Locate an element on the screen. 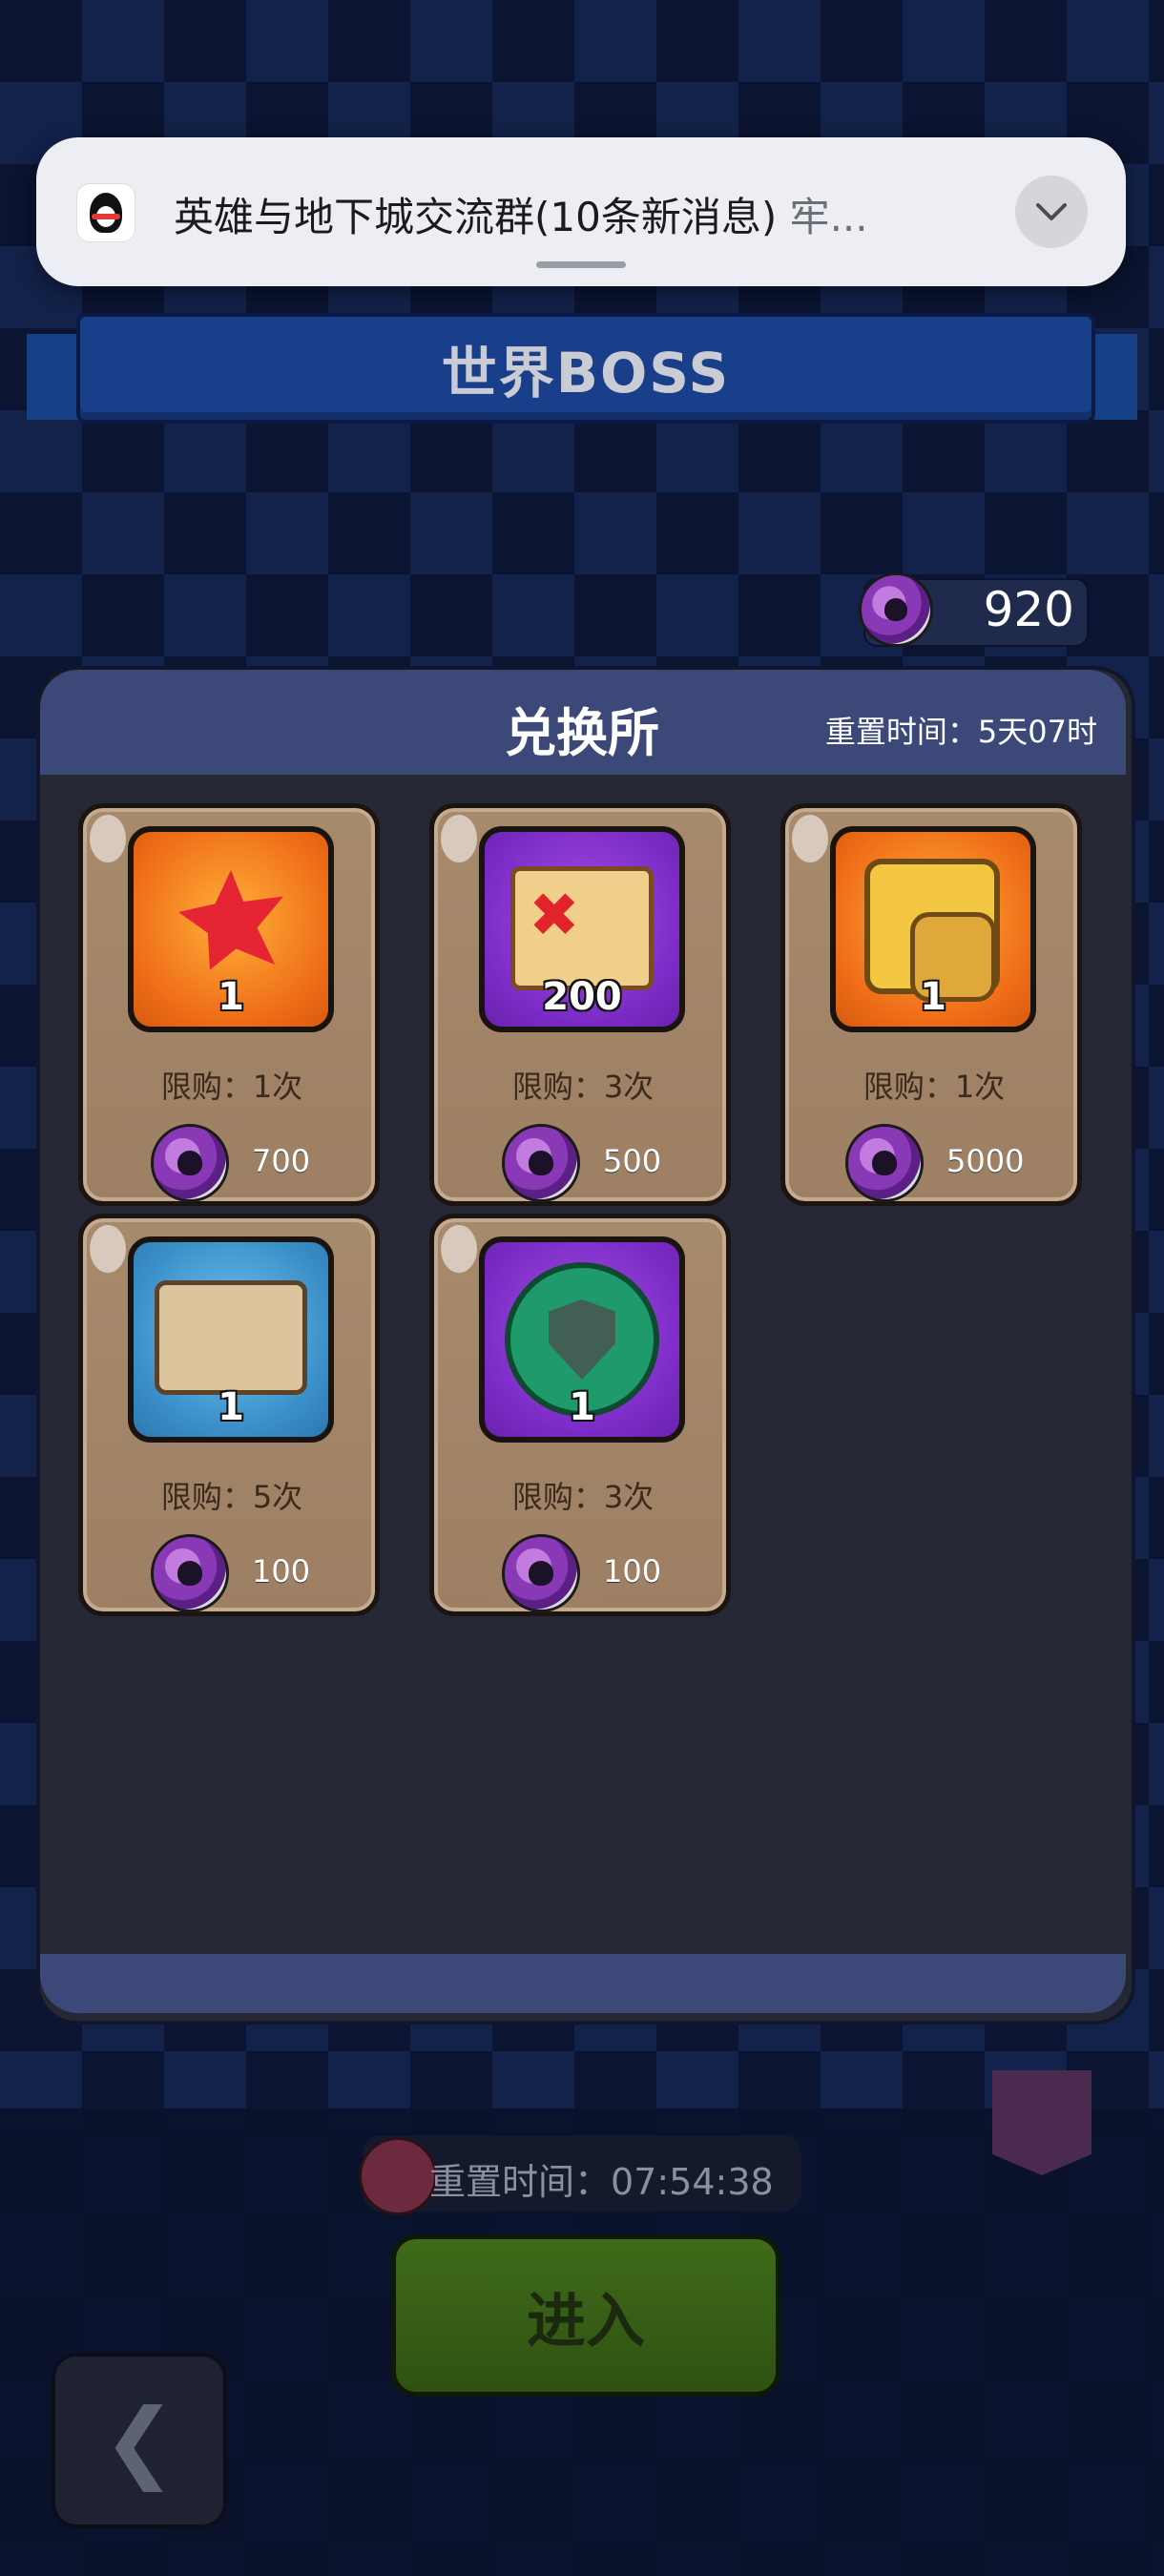 The image size is (1164, 2576). item-limit: 限购：5次 is located at coordinates (231, 1497).